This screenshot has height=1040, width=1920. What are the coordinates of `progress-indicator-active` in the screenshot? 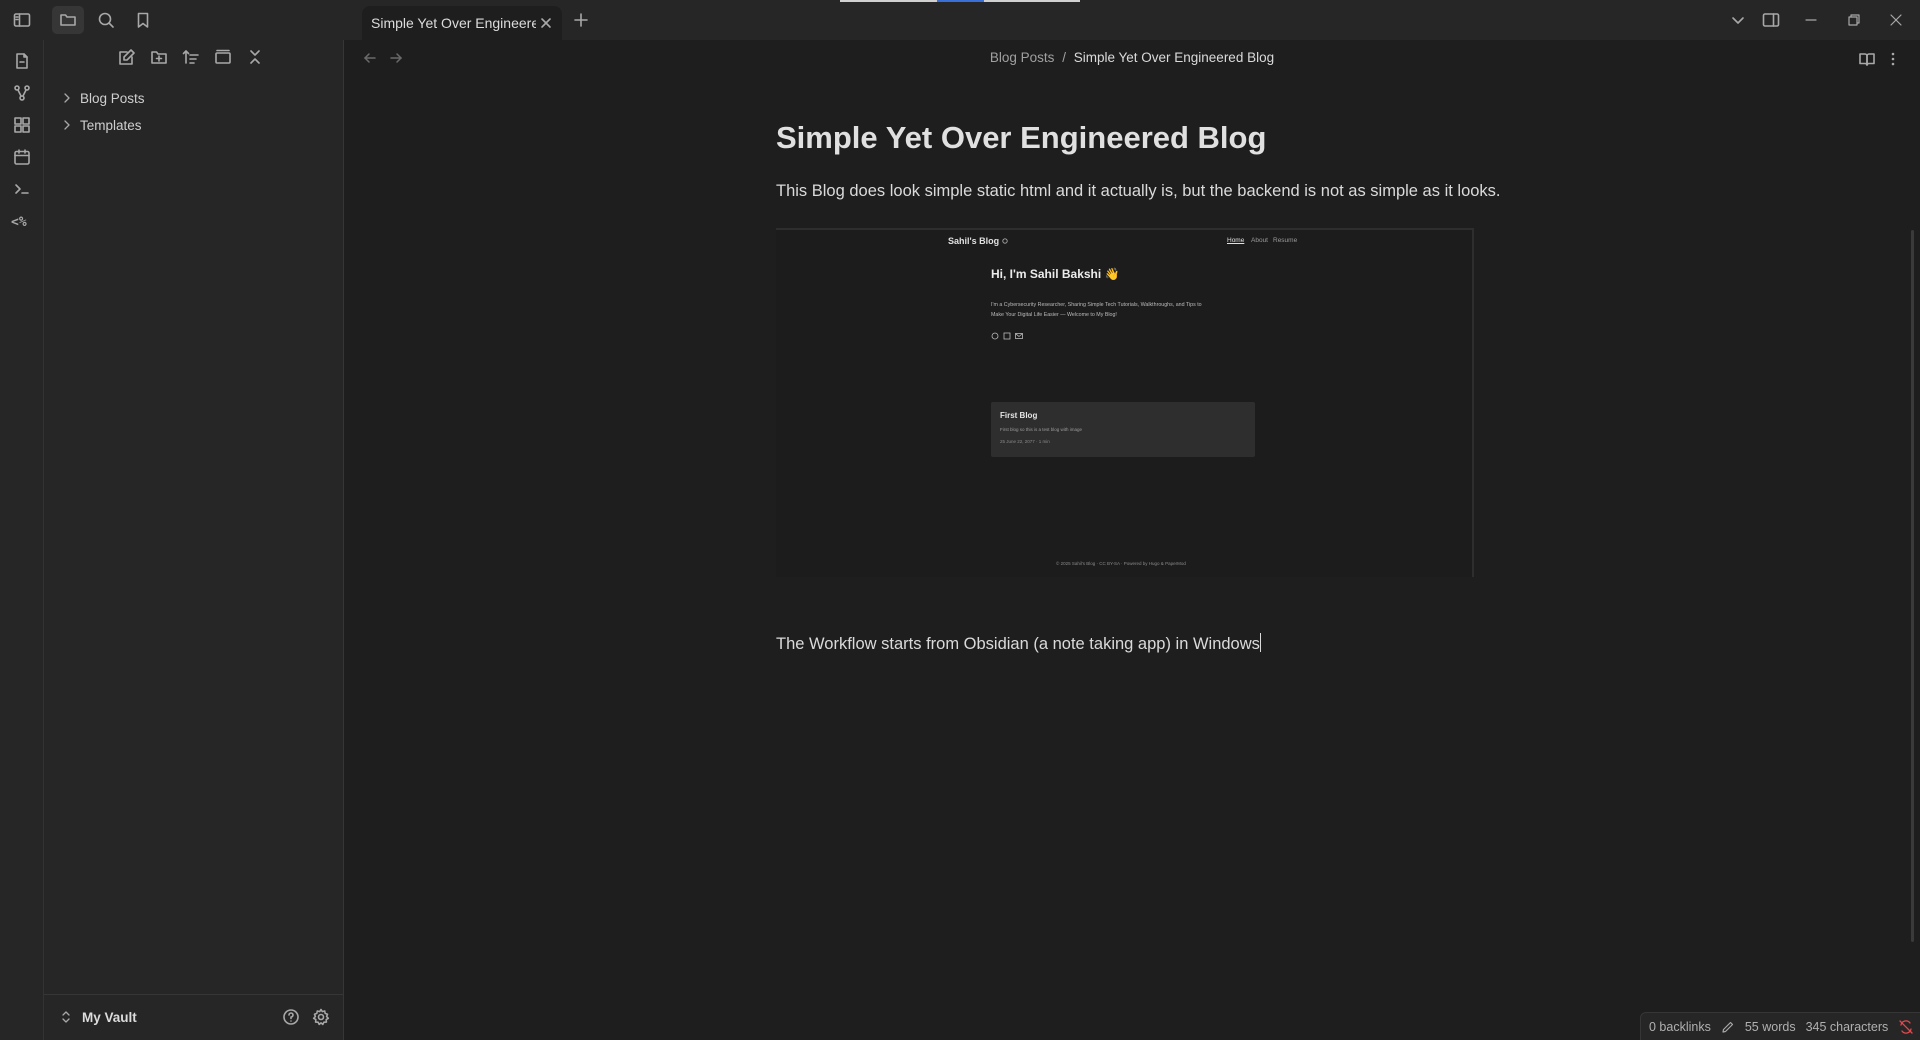 It's located at (960, 1).